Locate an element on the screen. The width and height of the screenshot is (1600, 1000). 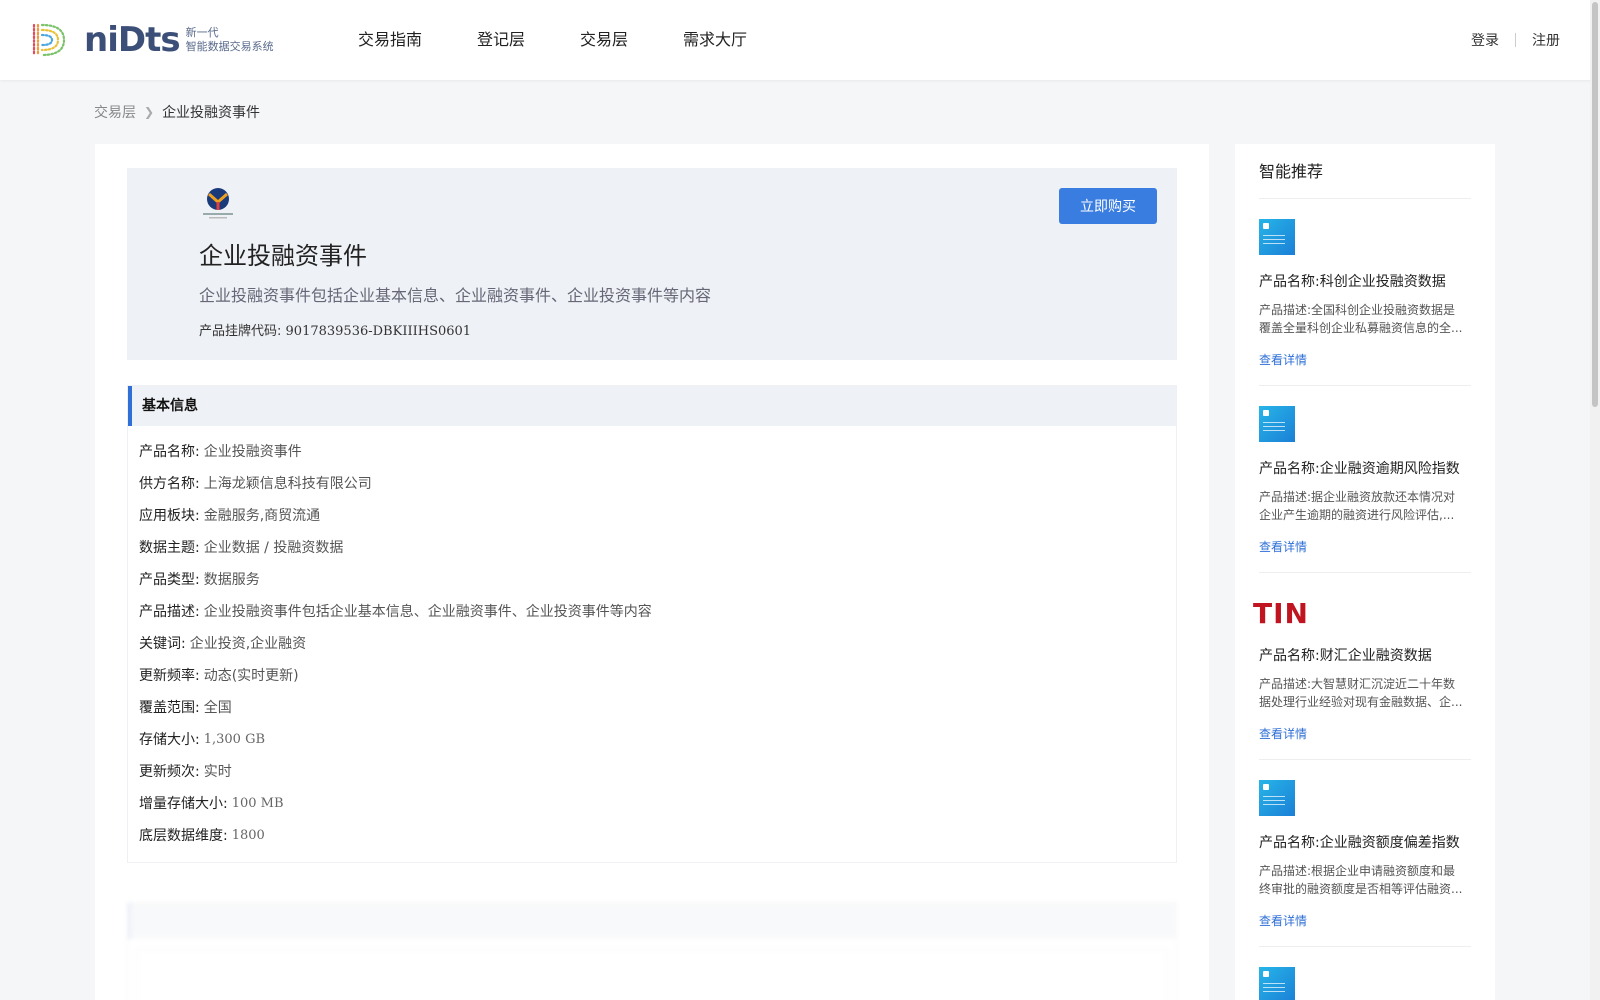
info-row-product-name: 产品名称: 企业投融资事件 is located at coordinates (657, 452).